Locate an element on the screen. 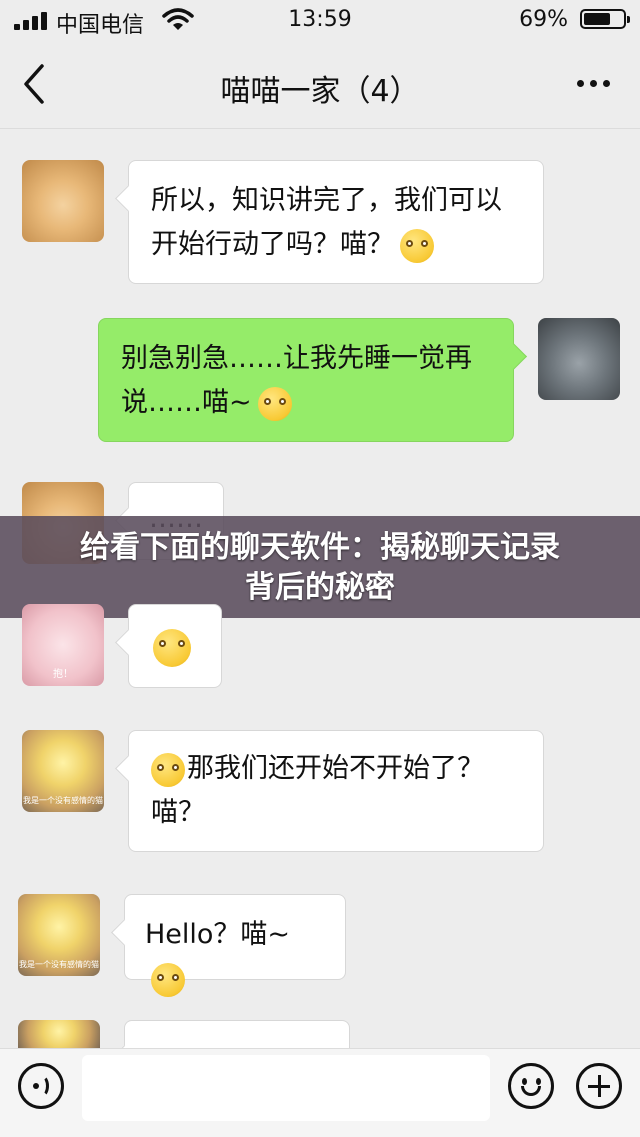  confused-emoji-icon is located at coordinates (168, 769).